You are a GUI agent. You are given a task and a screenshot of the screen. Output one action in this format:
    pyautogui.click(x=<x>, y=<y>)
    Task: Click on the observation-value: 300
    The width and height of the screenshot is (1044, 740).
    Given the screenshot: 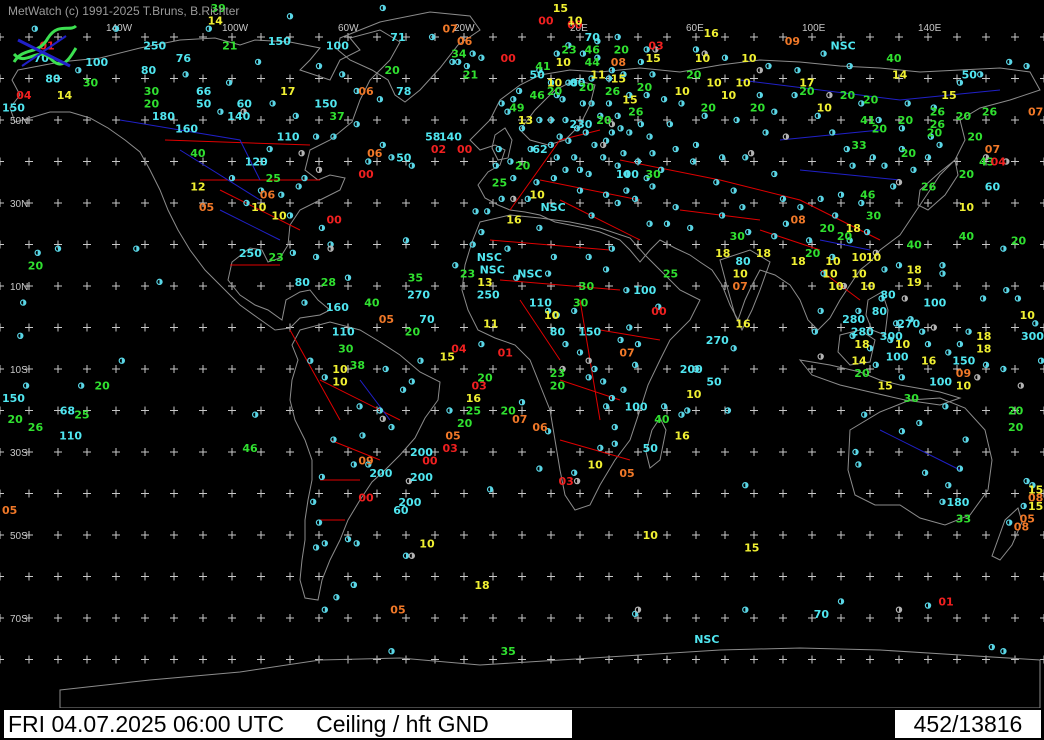 What is the action you would take?
    pyautogui.click(x=1032, y=336)
    